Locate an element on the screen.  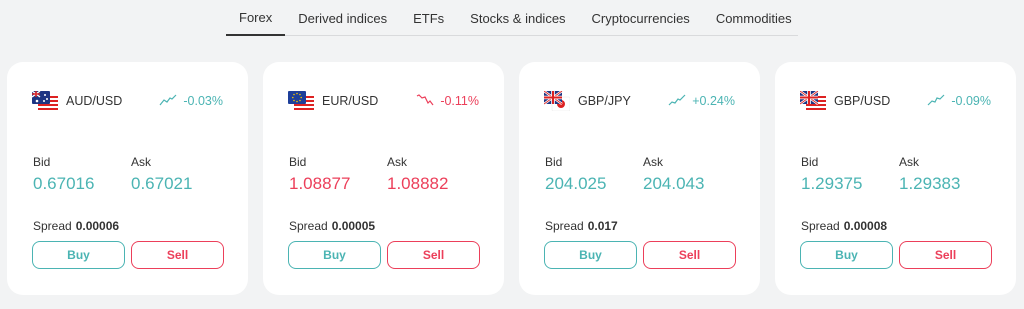
ask-price: 204.043 is located at coordinates (674, 183).